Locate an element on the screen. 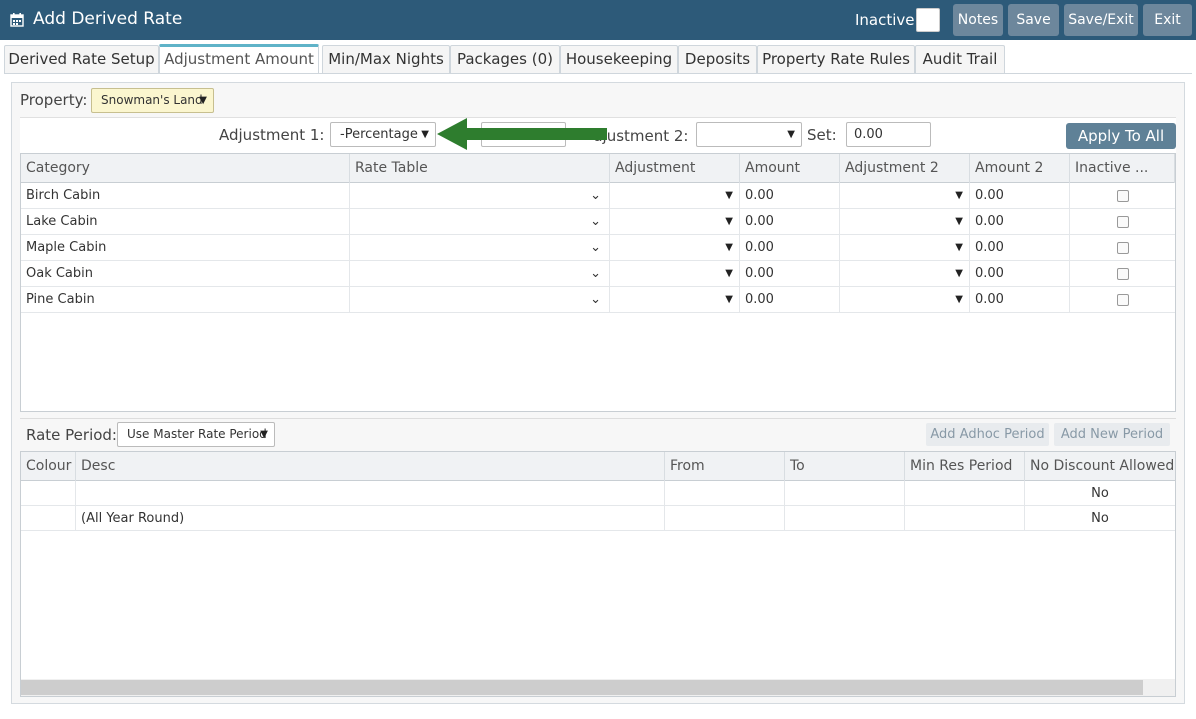 The height and width of the screenshot is (719, 1196). tab-audit-trail: Audit Trail is located at coordinates (960, 59).